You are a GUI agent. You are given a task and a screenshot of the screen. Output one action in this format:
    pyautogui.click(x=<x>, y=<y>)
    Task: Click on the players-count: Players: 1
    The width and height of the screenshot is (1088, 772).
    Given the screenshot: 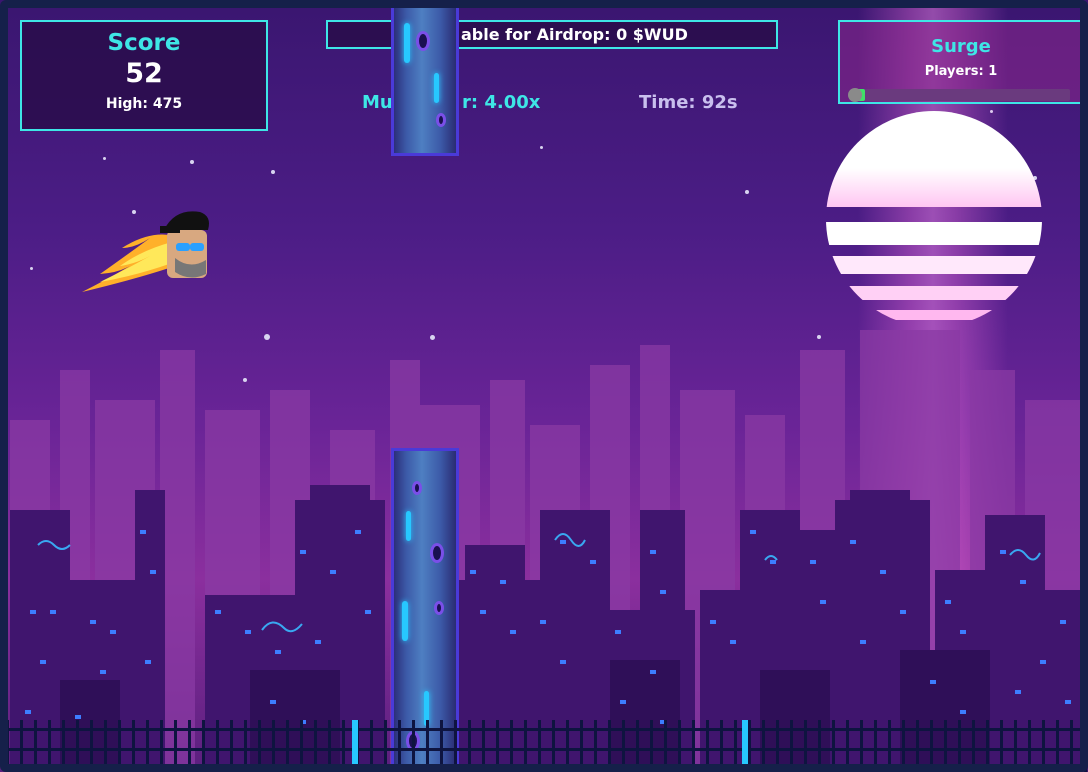 What is the action you would take?
    pyautogui.click(x=961, y=71)
    